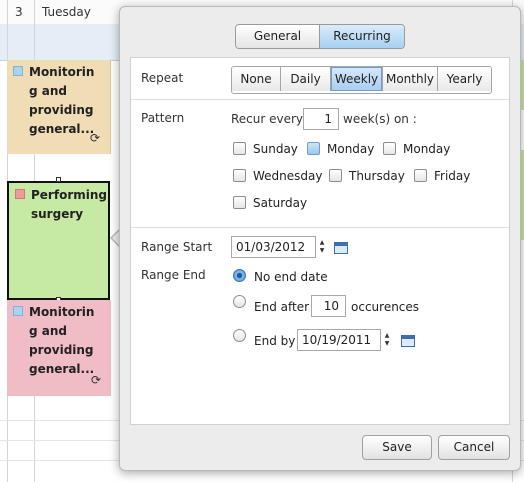 Image resolution: width=524 pixels, height=482 pixels. I want to click on saturday-checkbox, so click(239, 202).